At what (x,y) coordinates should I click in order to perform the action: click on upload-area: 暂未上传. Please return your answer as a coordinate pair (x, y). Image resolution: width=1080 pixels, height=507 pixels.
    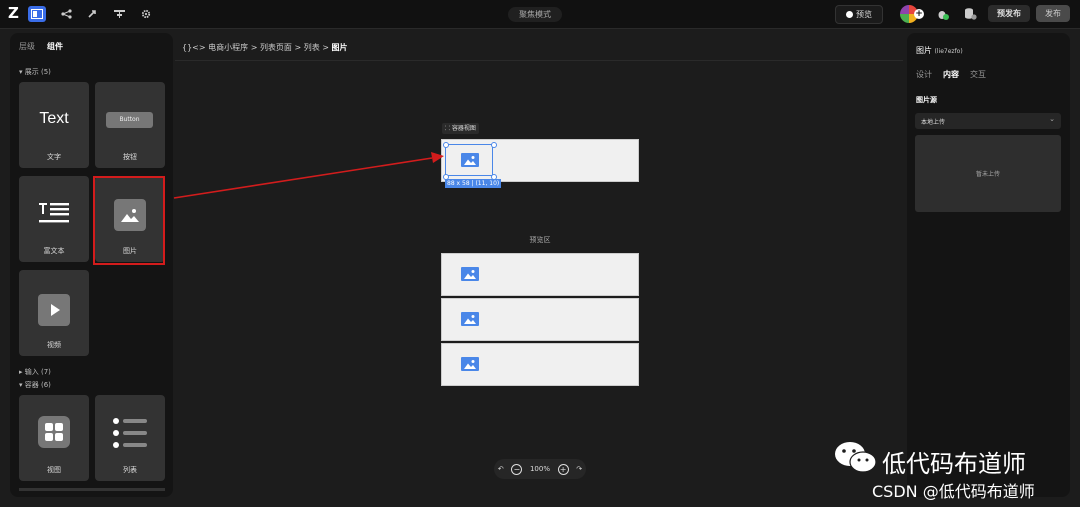
    Looking at the image, I should click on (988, 173).